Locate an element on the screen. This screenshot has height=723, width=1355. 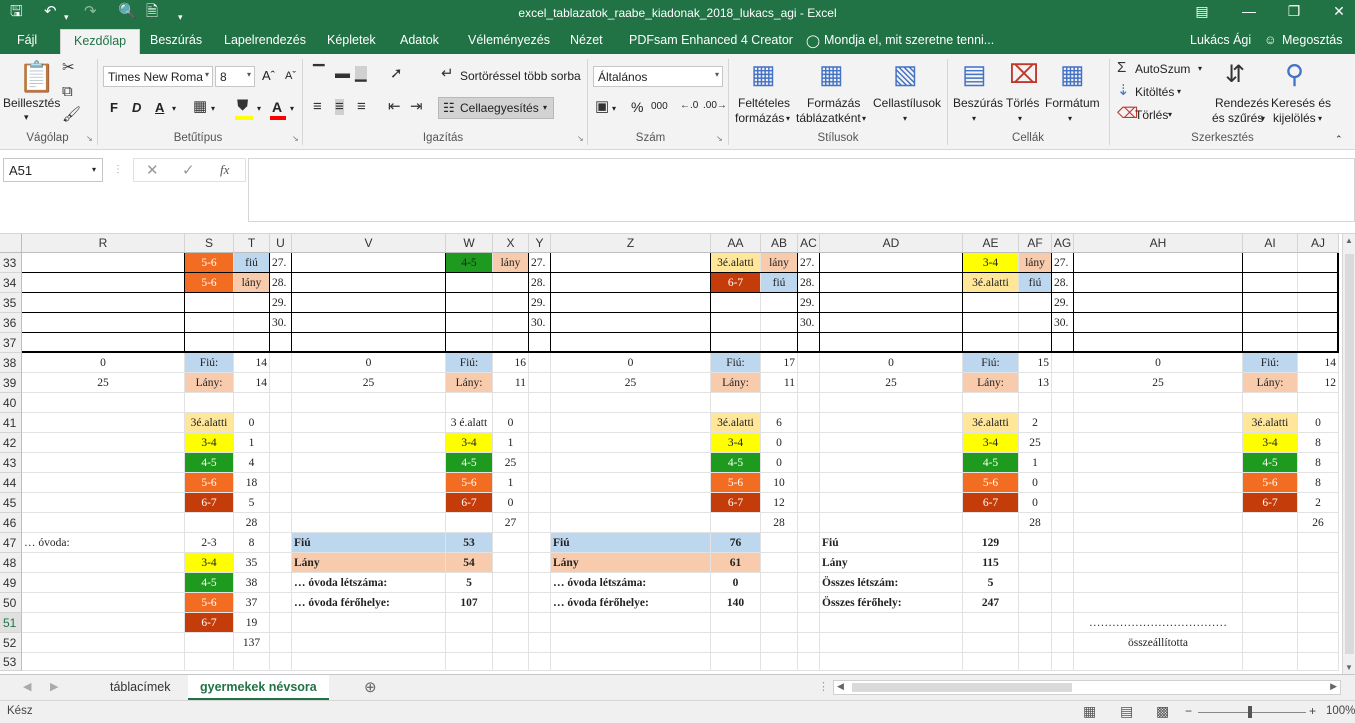
cell-ae36 is located at coordinates (991, 323).